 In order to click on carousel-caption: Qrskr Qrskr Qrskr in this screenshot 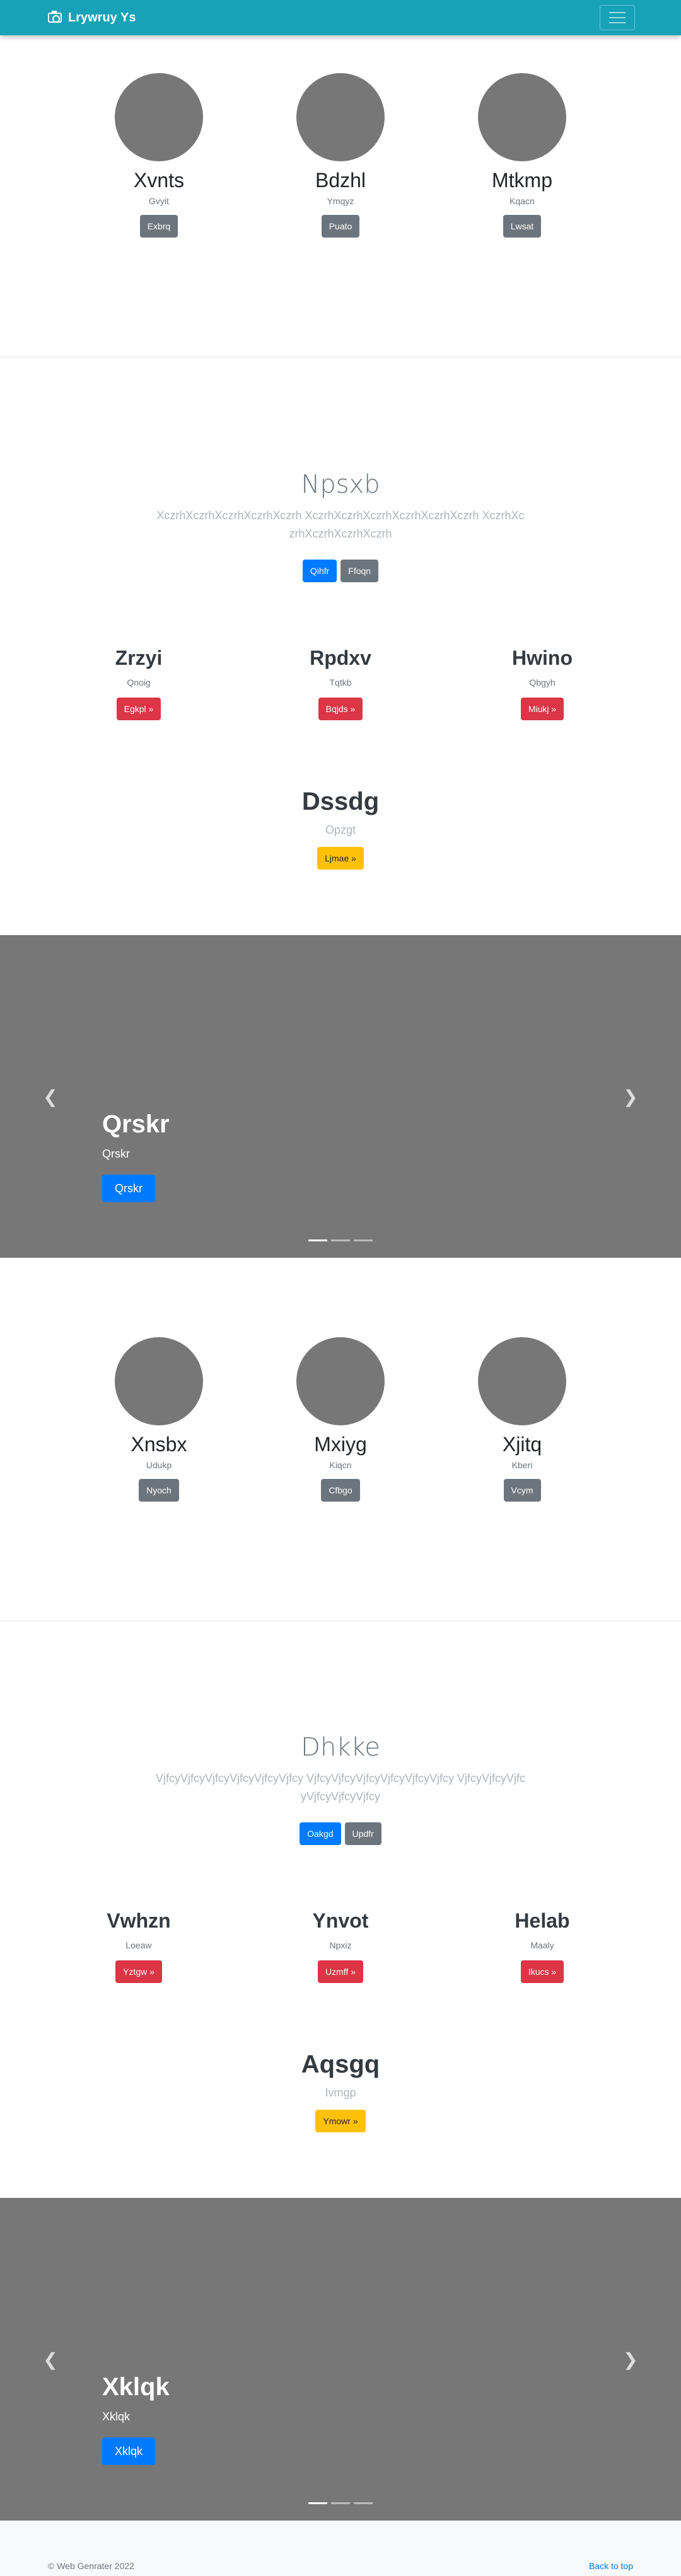, I will do `click(136, 1156)`.